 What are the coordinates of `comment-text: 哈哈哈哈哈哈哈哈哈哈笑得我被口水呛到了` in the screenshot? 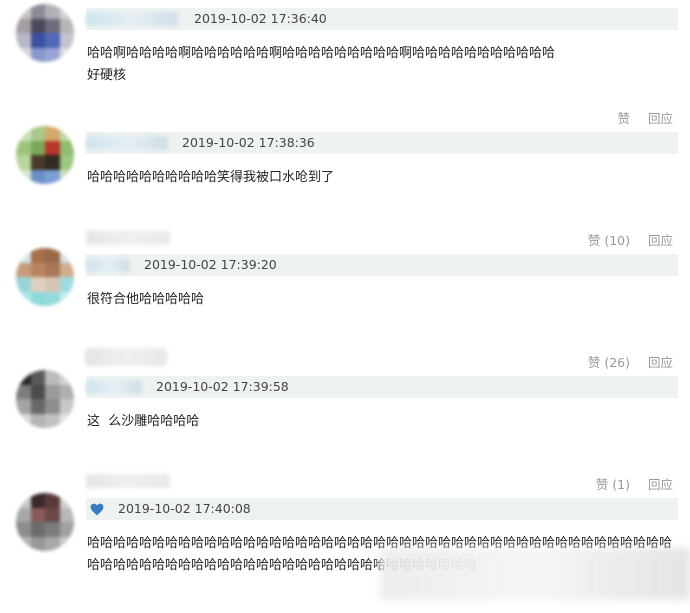 It's located at (211, 177).